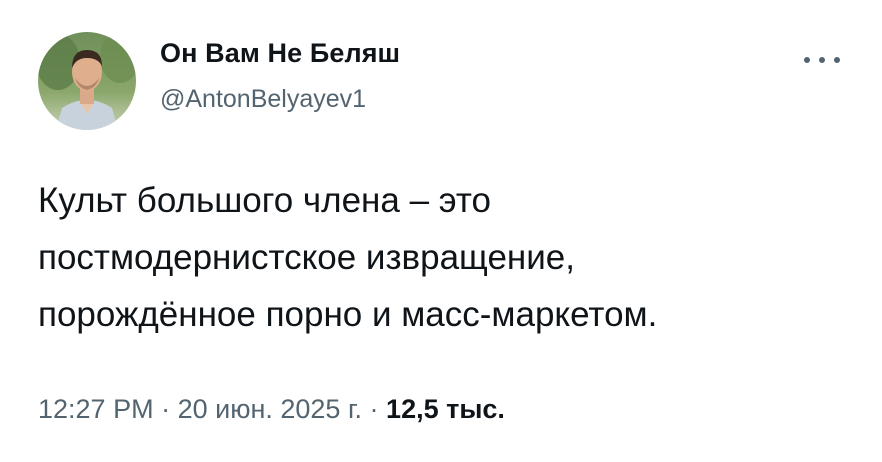 This screenshot has width=882, height=462. What do you see at coordinates (348, 314) in the screenshot?
I see `tweet-text-line: порождённое порно и масс-маркетом.` at bounding box center [348, 314].